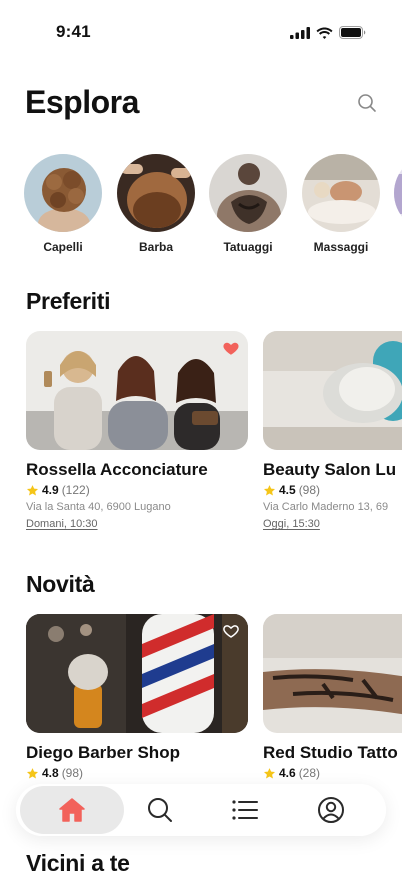  What do you see at coordinates (62, 524) in the screenshot?
I see `next-slot-link: Domani, 10:30` at bounding box center [62, 524].